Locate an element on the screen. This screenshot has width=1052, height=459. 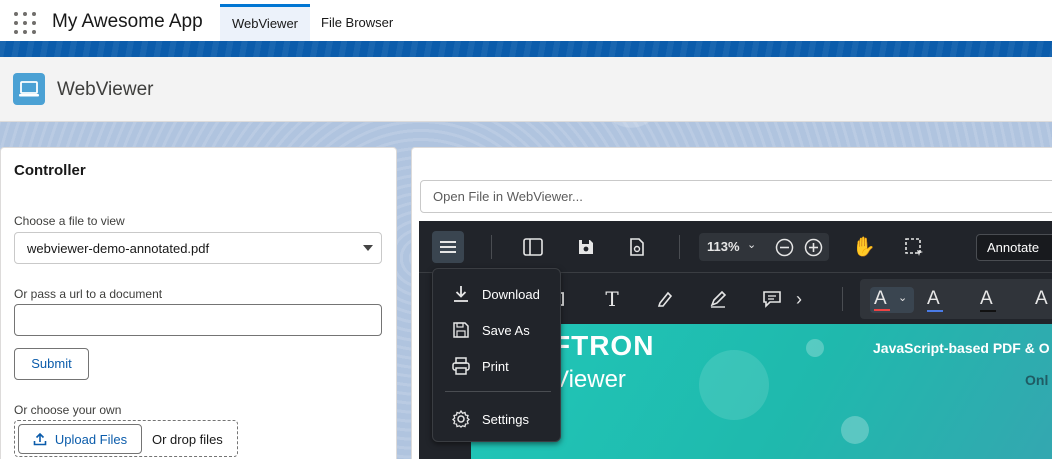
text-color-red-preset: A ⌄ is located at coordinates (892, 300).